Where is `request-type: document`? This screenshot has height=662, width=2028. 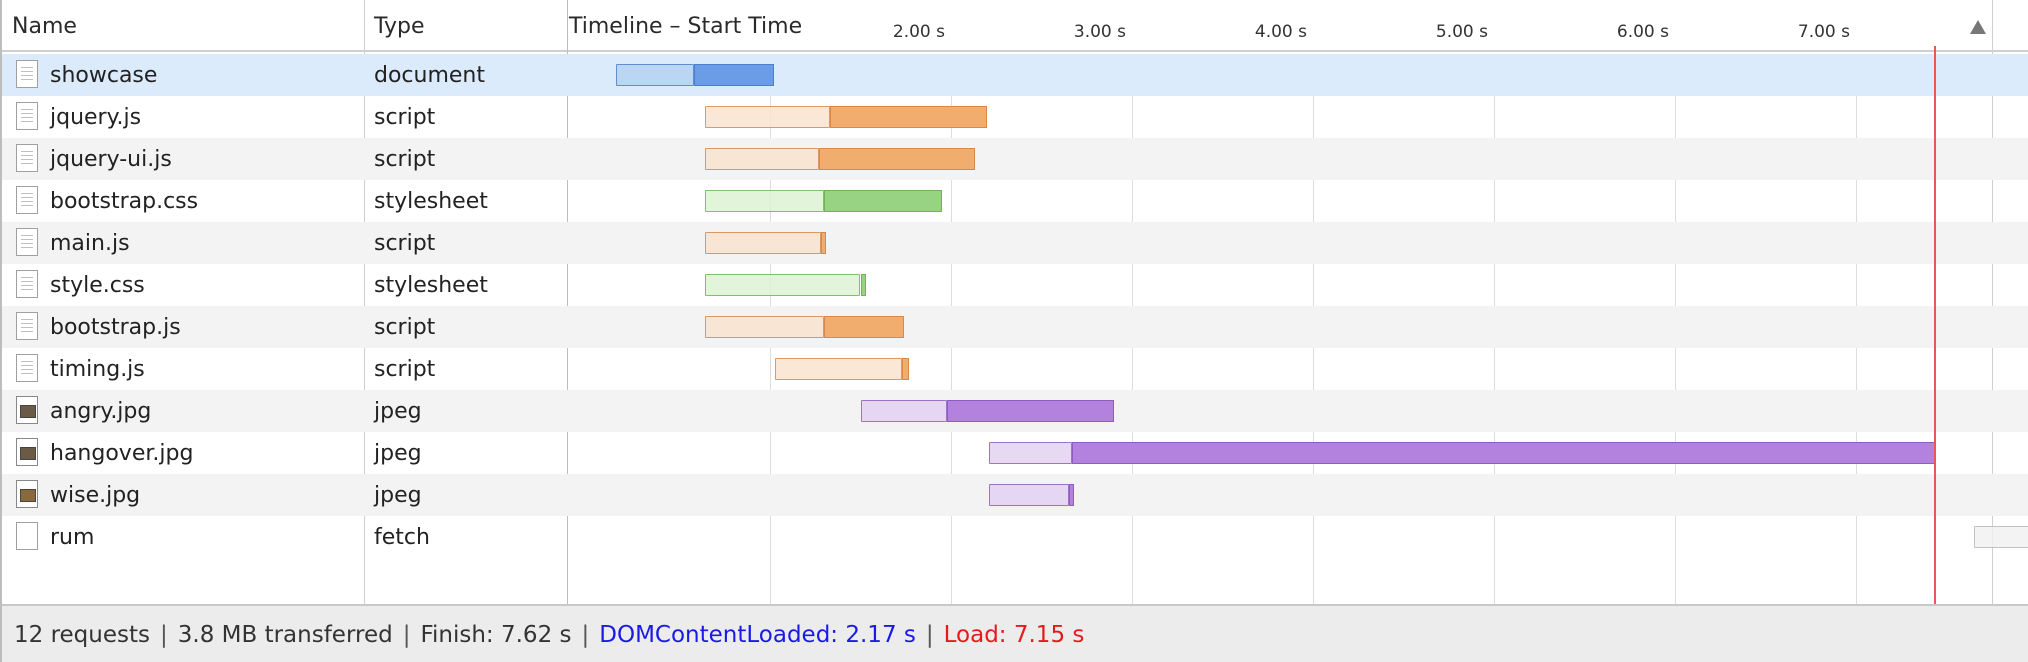
request-type: document is located at coordinates (429, 75).